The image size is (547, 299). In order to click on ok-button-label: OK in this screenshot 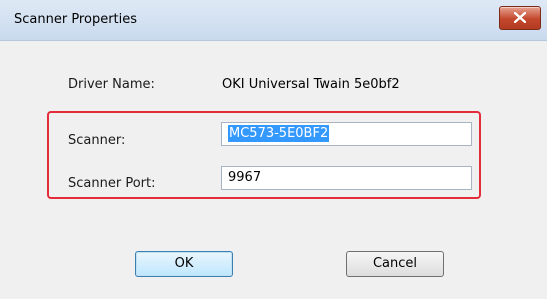, I will do `click(184, 263)`.